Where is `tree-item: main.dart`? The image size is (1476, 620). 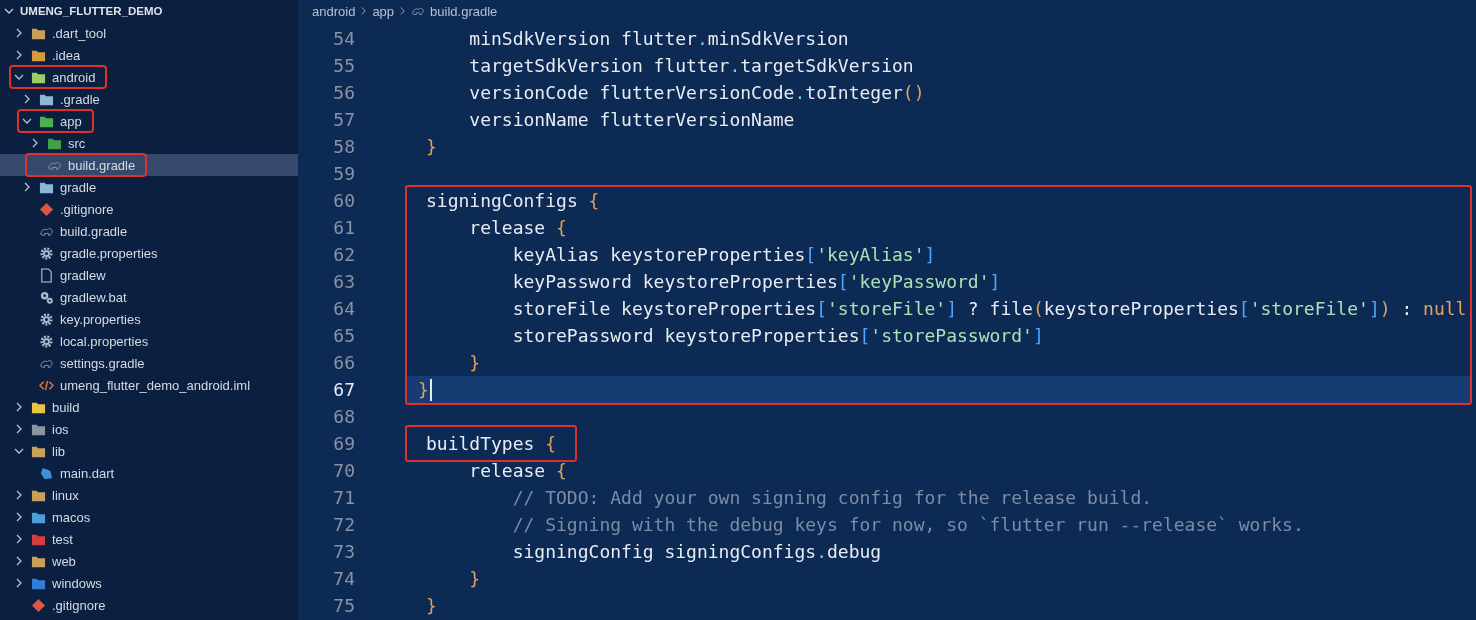 tree-item: main.dart is located at coordinates (149, 473).